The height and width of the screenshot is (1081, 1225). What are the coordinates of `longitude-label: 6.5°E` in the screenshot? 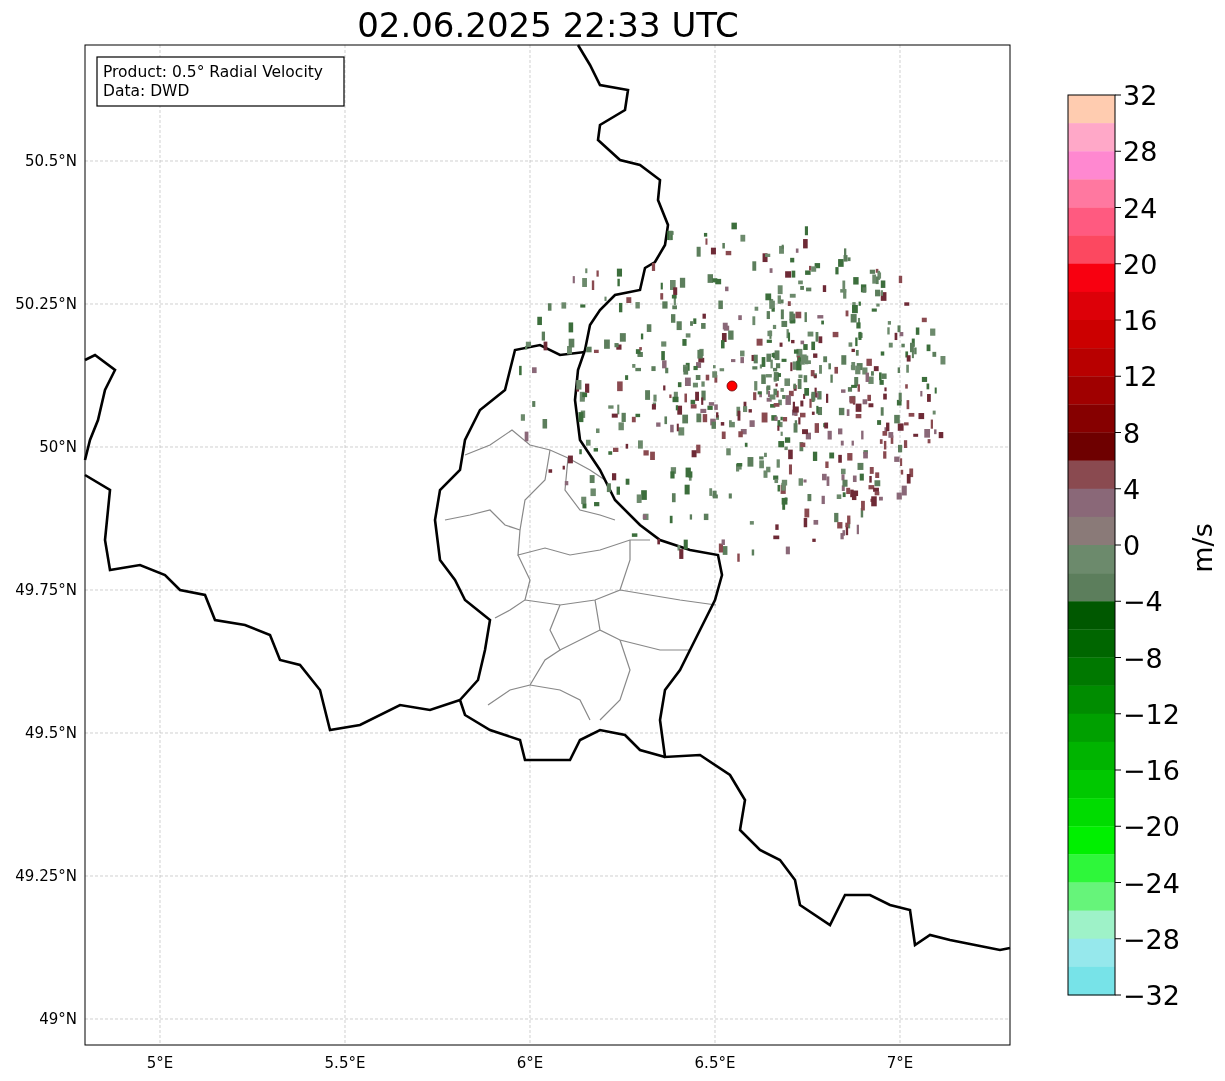 It's located at (715, 1063).